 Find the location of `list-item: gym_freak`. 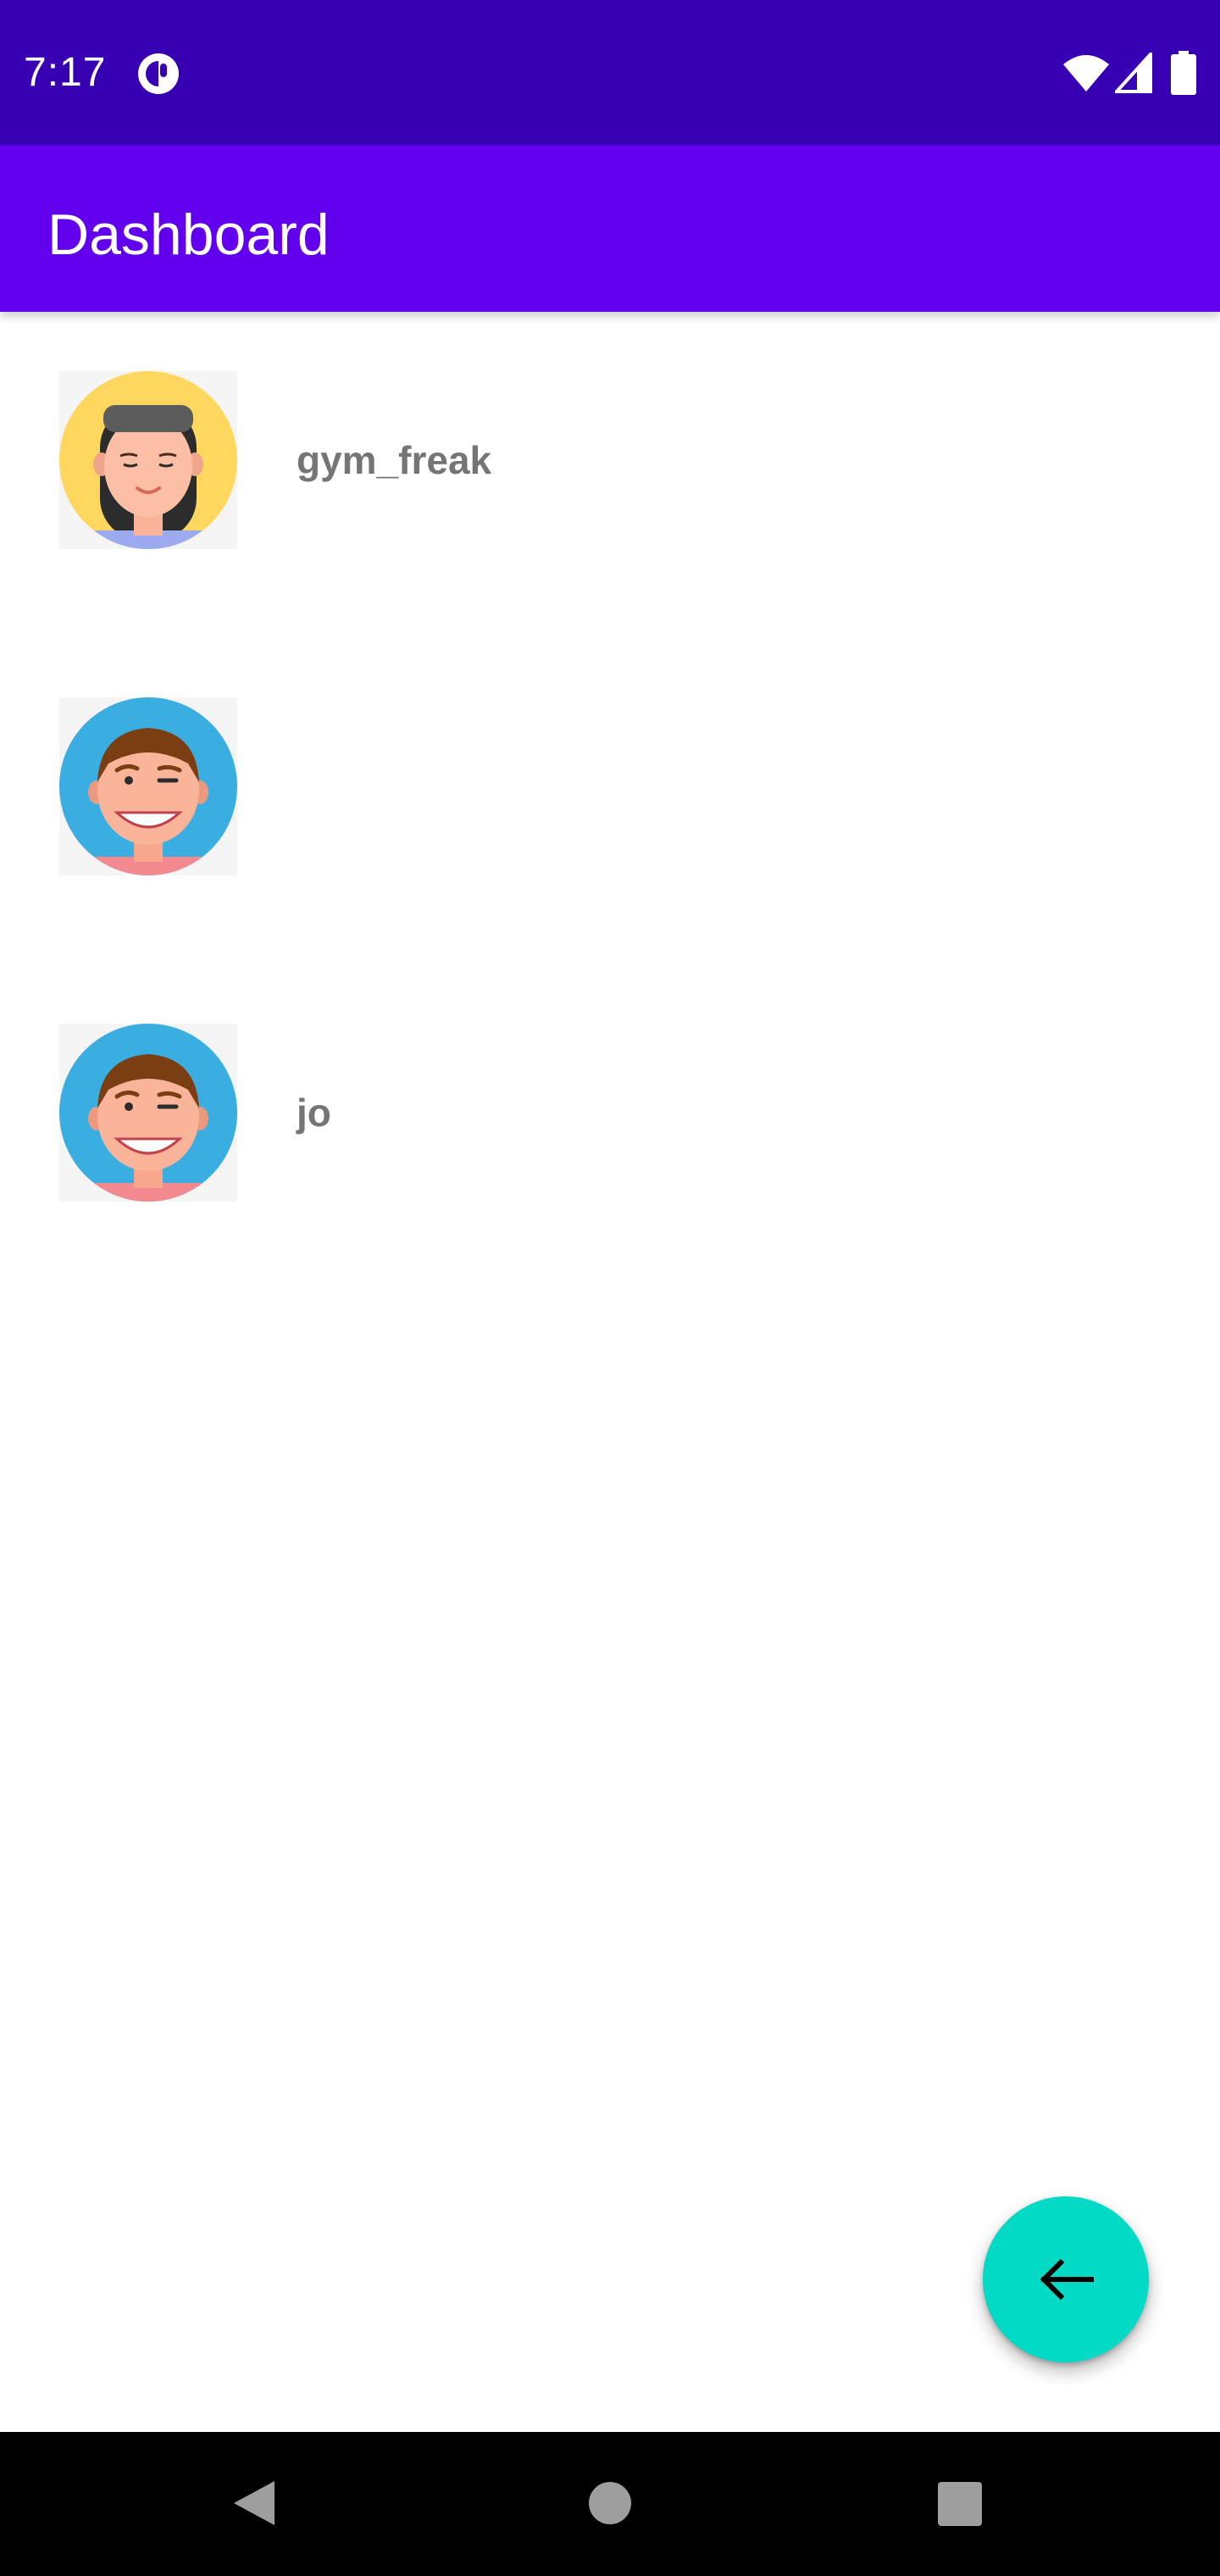

list-item: gym_freak is located at coordinates (610, 475).